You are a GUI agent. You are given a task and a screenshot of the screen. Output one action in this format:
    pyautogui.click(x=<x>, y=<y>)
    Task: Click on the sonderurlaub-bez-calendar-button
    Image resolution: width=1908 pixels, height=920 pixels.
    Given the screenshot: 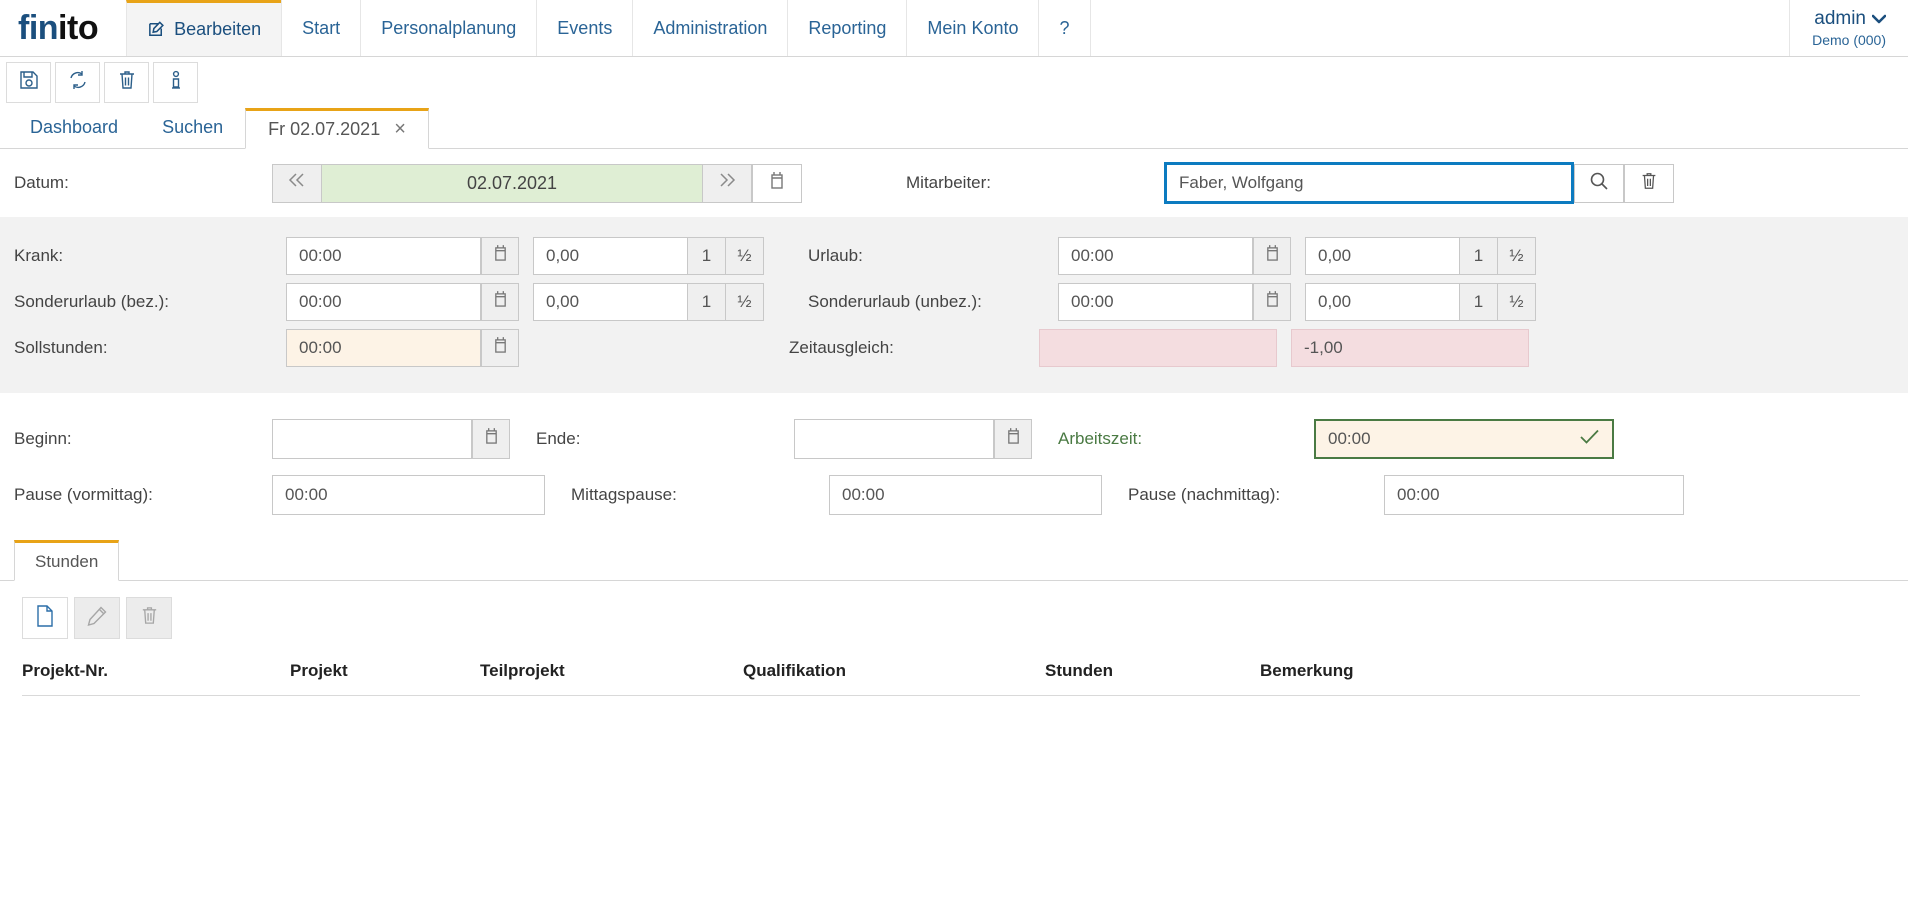 What is the action you would take?
    pyautogui.click(x=500, y=302)
    